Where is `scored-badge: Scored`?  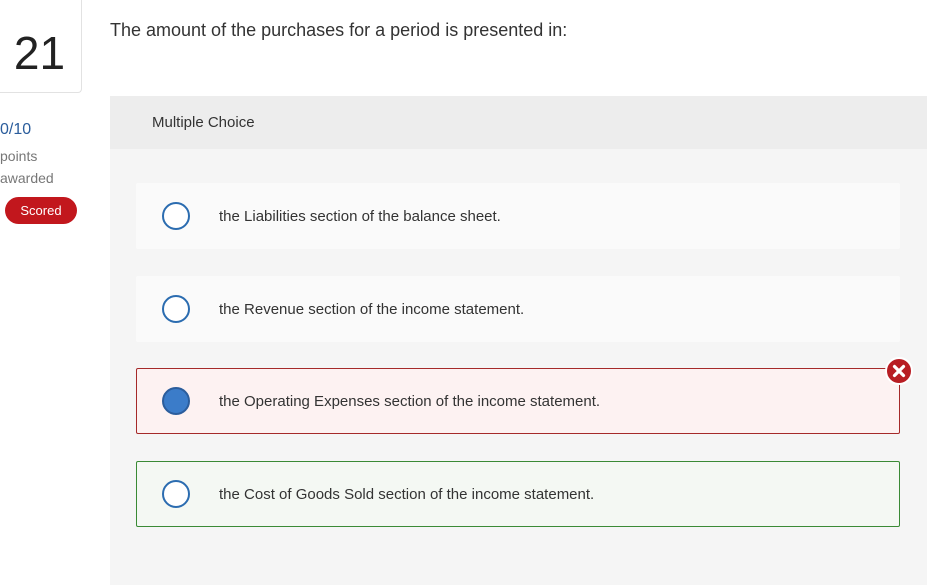
scored-badge: Scored is located at coordinates (41, 210).